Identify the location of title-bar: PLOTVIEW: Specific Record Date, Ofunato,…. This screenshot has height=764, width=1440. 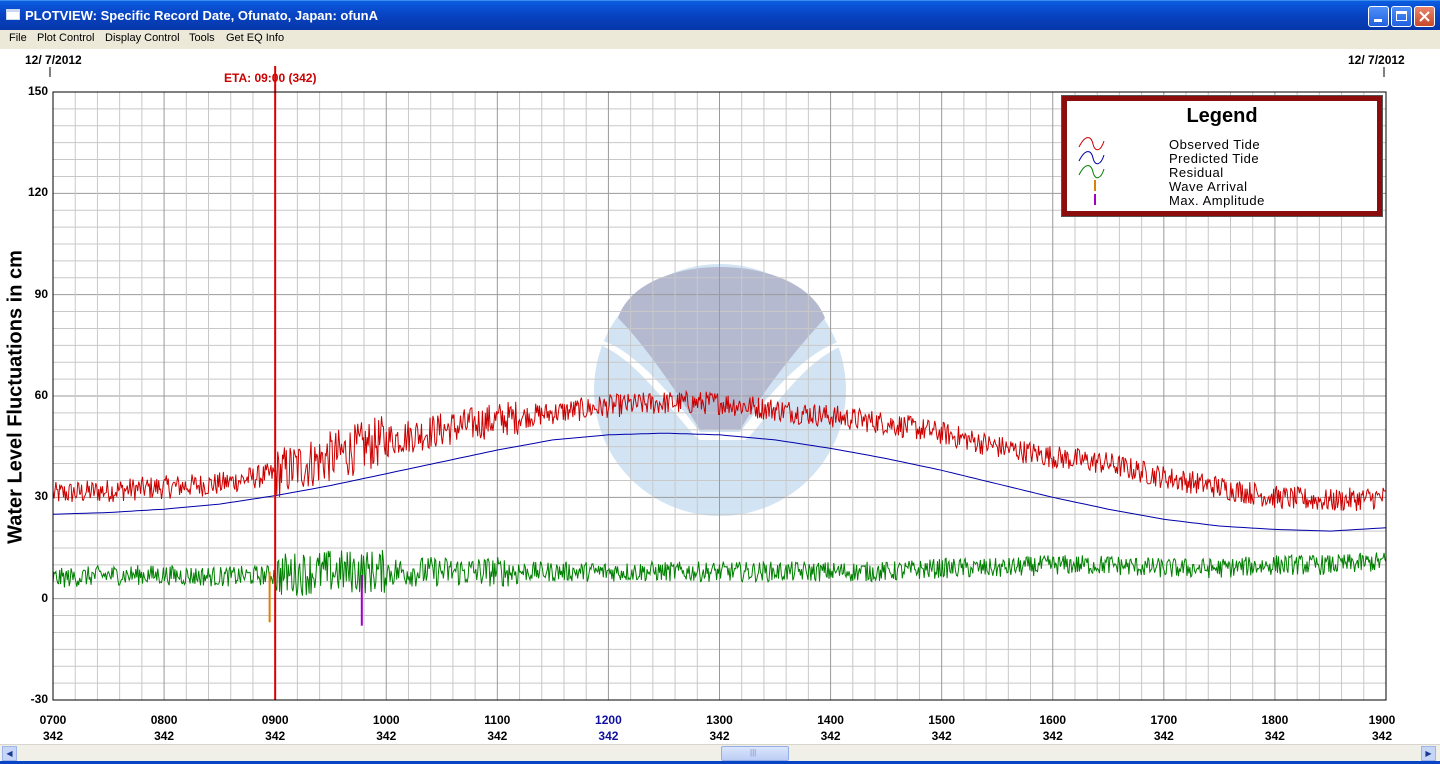
(720, 15).